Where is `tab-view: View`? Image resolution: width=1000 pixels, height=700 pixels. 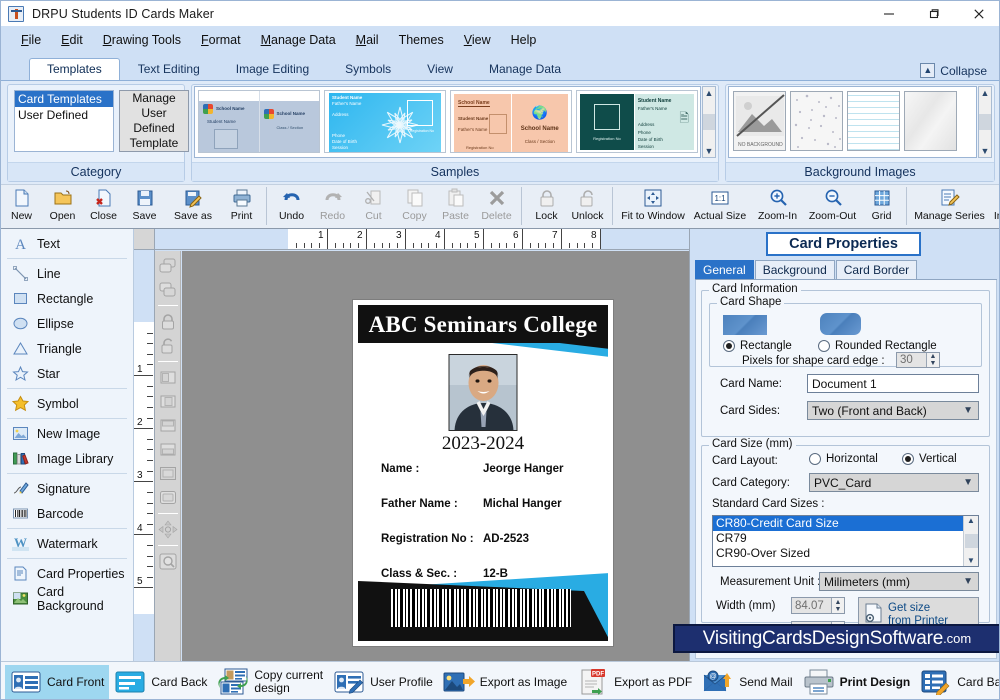
tab-view: View is located at coordinates (440, 69).